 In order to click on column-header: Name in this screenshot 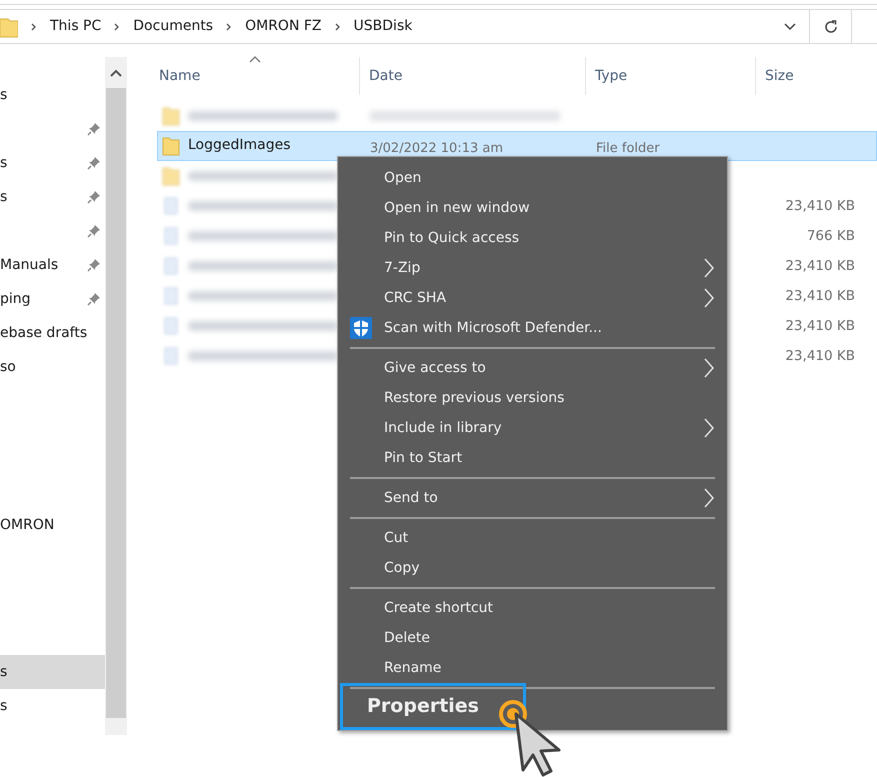, I will do `click(179, 76)`.